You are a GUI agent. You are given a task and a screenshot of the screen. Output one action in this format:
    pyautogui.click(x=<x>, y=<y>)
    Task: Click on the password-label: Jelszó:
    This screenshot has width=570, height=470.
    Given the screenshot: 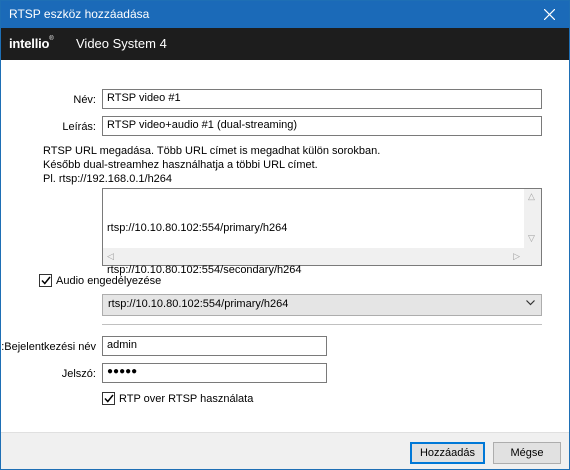 What is the action you would take?
    pyautogui.click(x=78, y=374)
    